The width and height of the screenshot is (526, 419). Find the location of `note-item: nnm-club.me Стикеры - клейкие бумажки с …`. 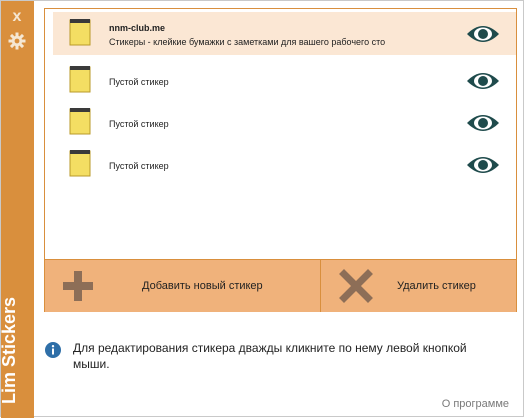

note-item: nnm-club.me Стикеры - клейкие бумажки с … is located at coordinates (284, 33).